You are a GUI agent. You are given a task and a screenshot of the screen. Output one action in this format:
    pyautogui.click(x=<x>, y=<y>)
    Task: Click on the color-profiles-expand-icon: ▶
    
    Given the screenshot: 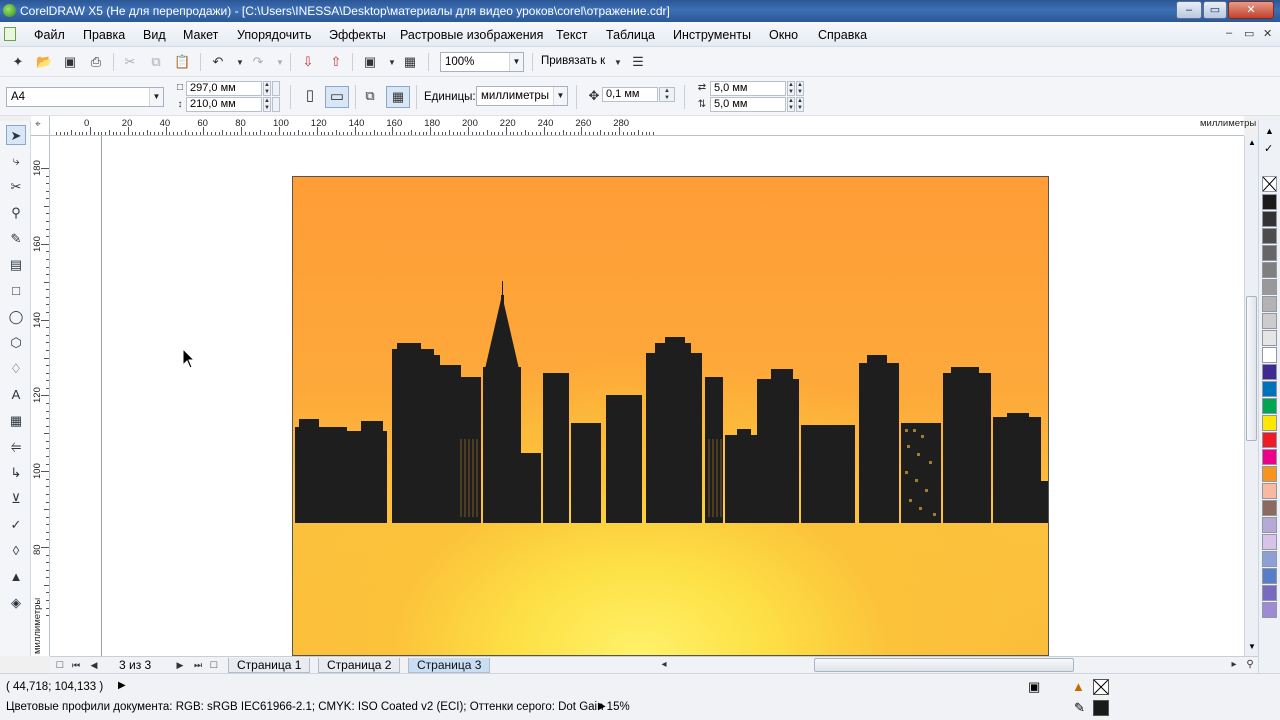 What is the action you would take?
    pyautogui.click(x=602, y=706)
    